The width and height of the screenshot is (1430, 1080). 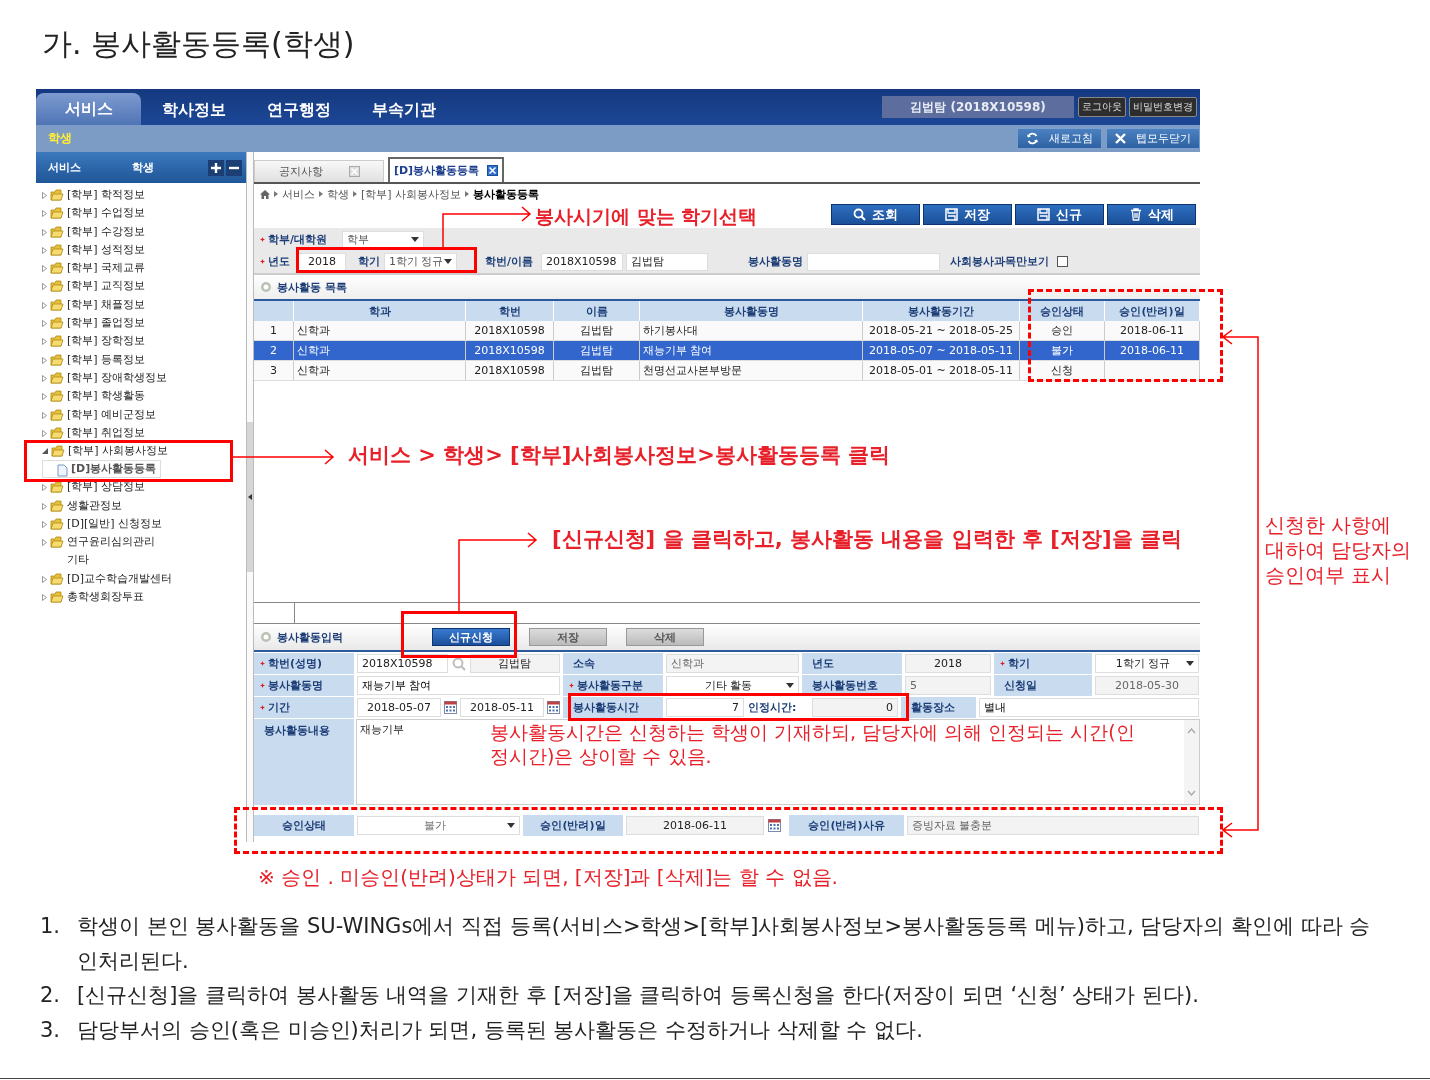 I want to click on header-button: 로그아웃, so click(x=1102, y=107).